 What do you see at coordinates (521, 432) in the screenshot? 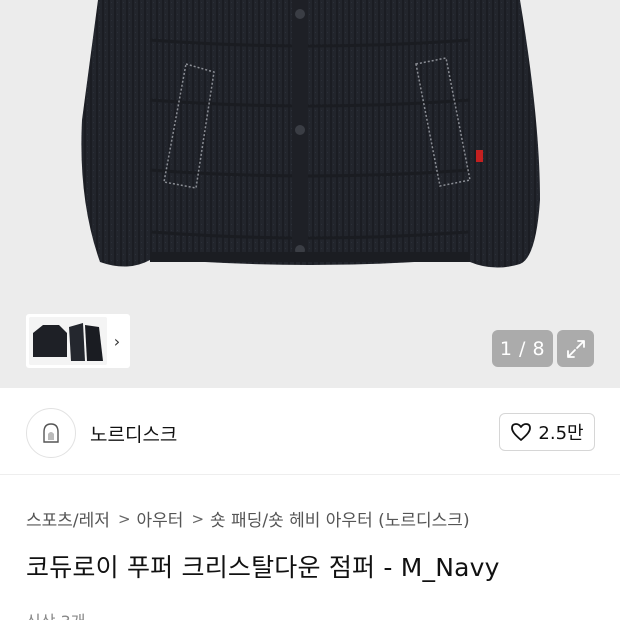
I see `heart-icon` at bounding box center [521, 432].